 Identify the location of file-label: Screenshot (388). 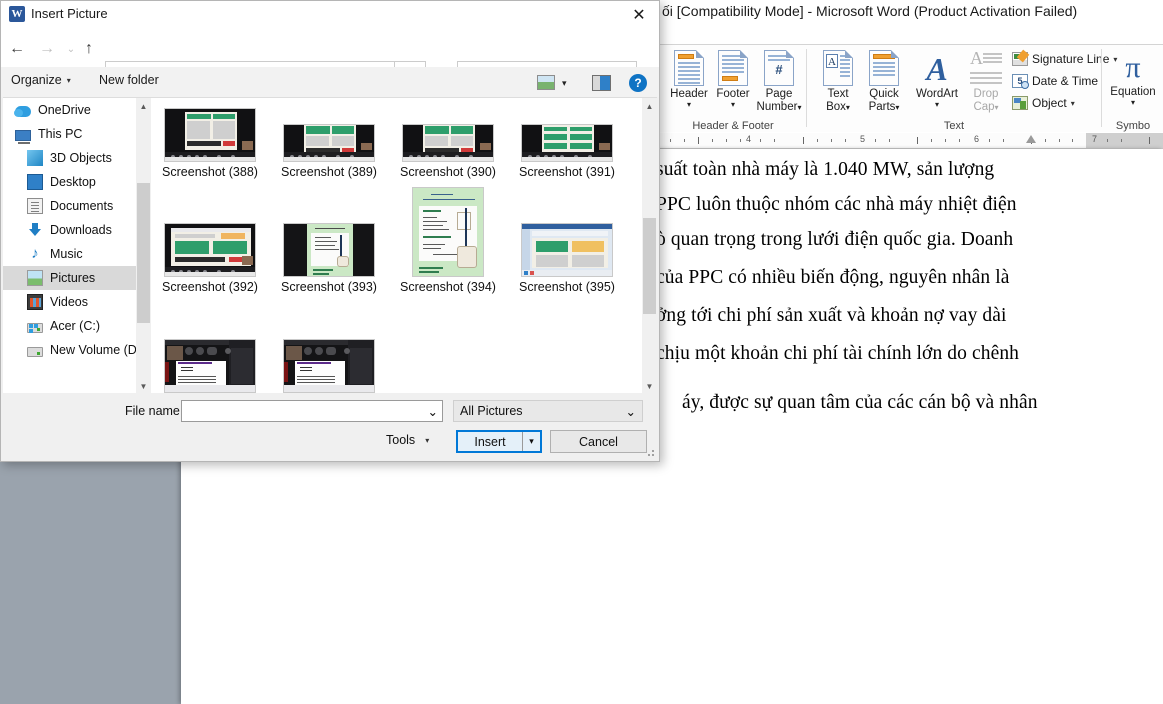
(210, 172).